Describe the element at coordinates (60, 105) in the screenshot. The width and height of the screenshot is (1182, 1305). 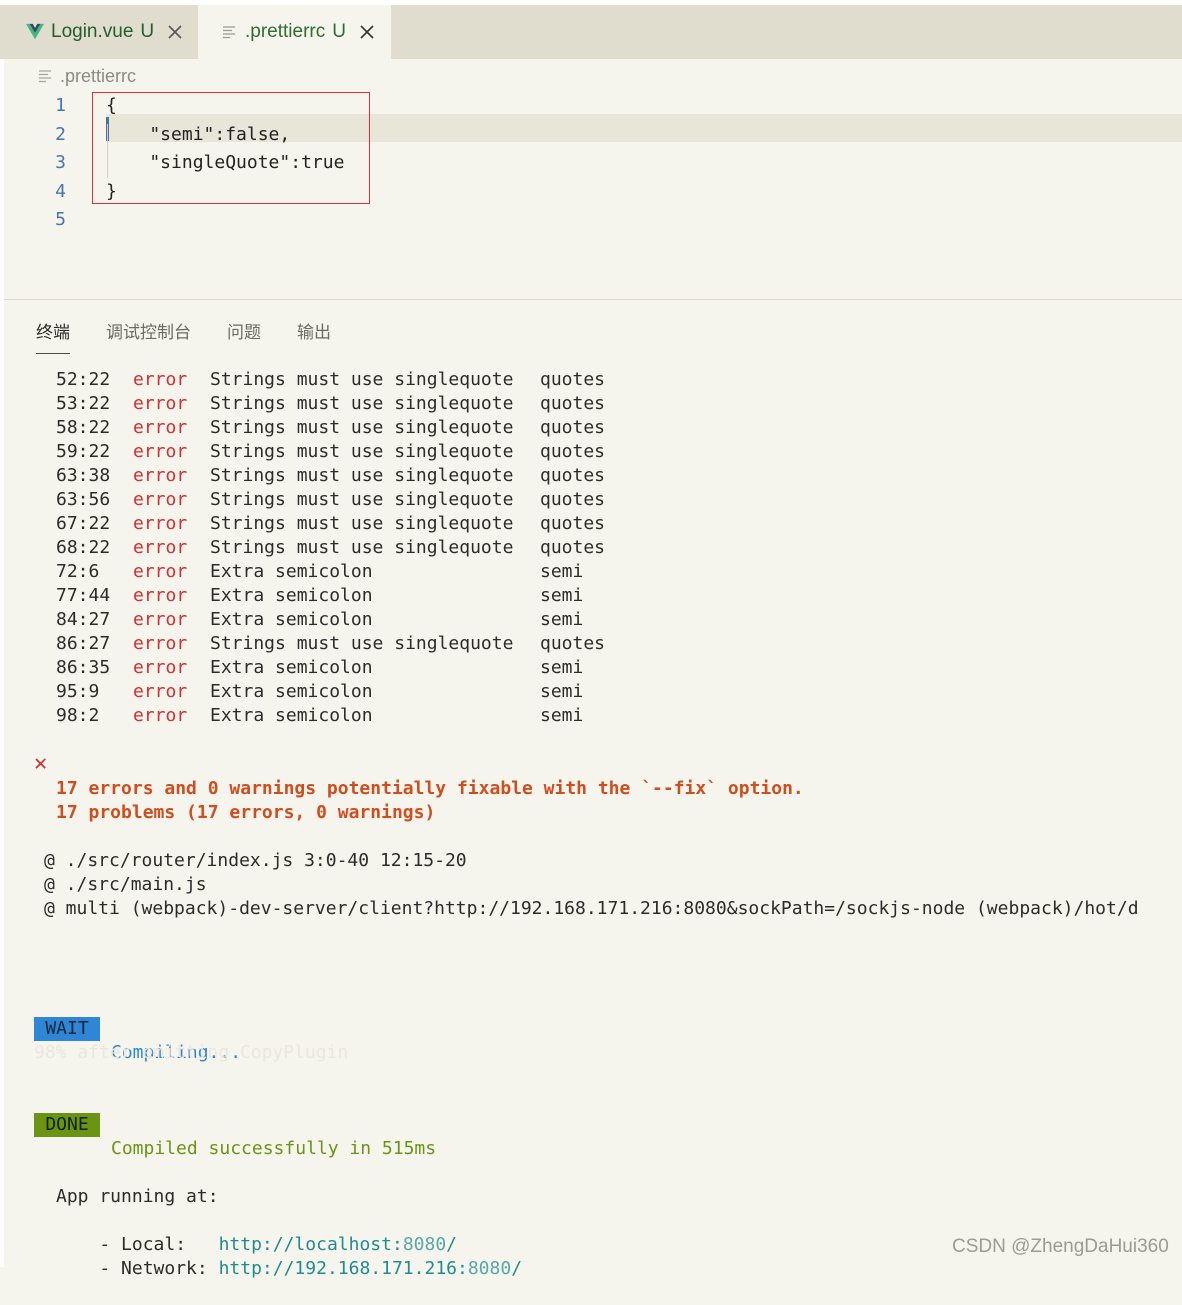
I see `line-number: 1` at that location.